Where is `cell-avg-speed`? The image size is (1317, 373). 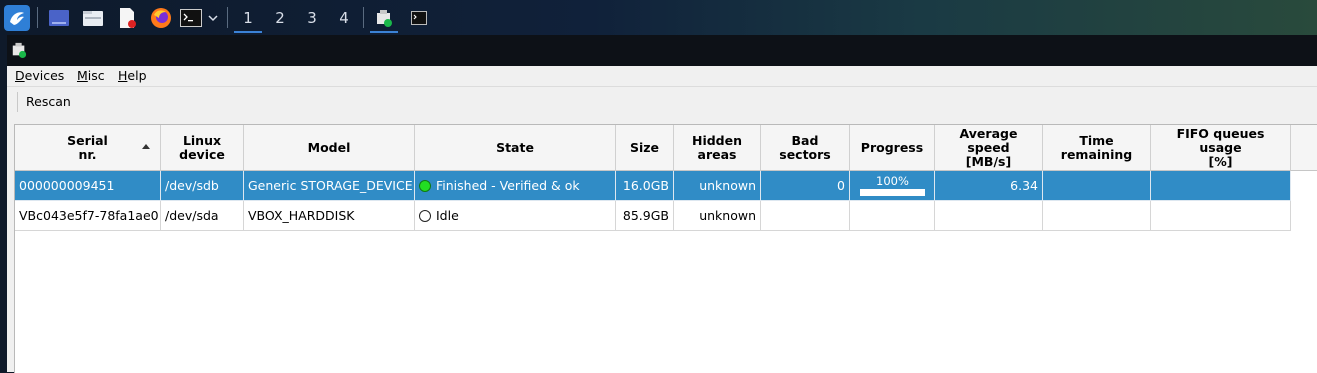 cell-avg-speed is located at coordinates (989, 216).